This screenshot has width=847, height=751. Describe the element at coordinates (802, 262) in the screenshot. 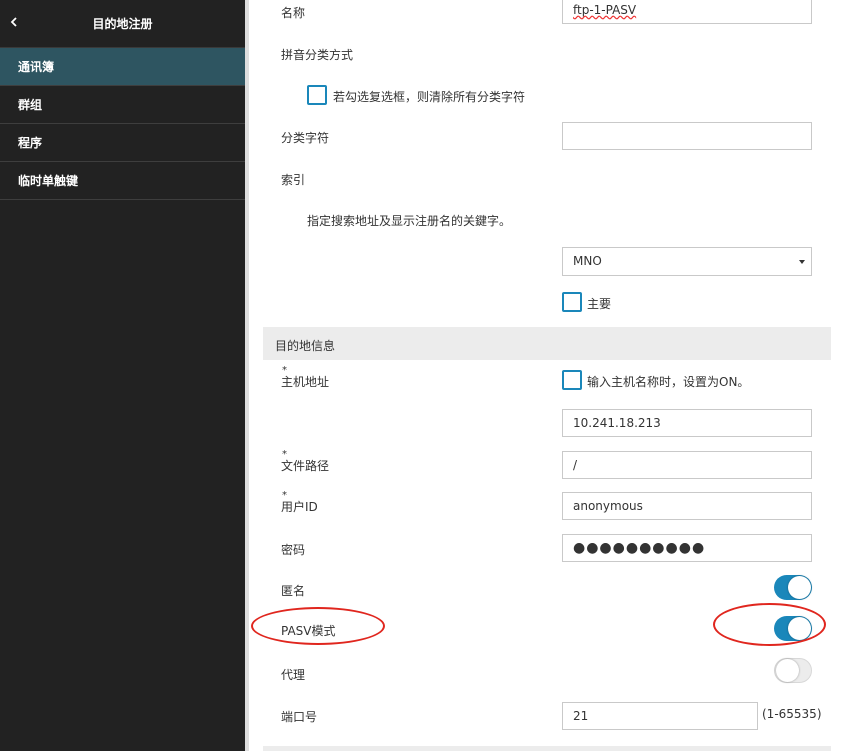

I see `chevron-down-icon` at that location.